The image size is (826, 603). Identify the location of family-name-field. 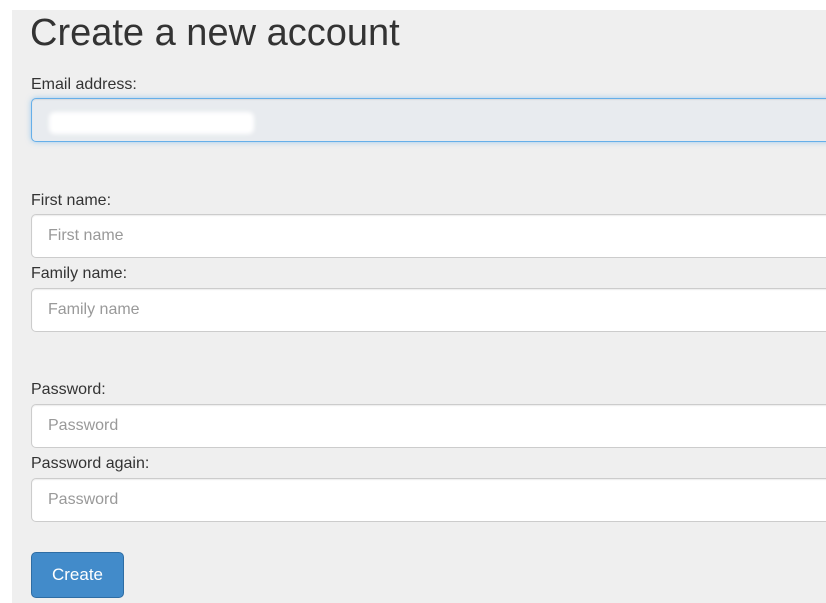
(428, 310).